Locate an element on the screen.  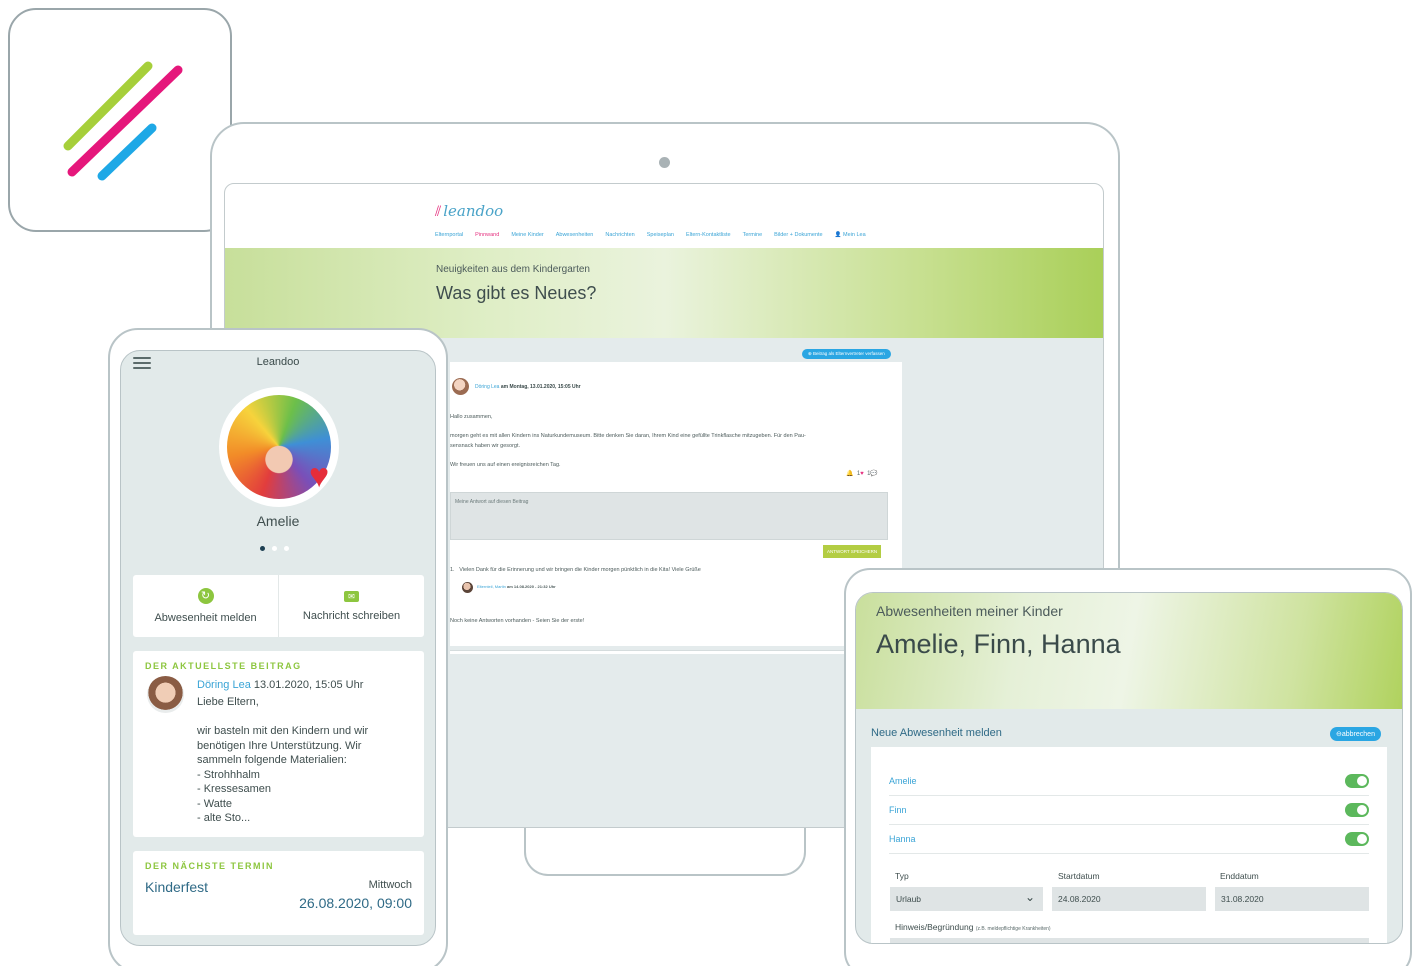
child-toggle-label: Amelie is located at coordinates (903, 781).